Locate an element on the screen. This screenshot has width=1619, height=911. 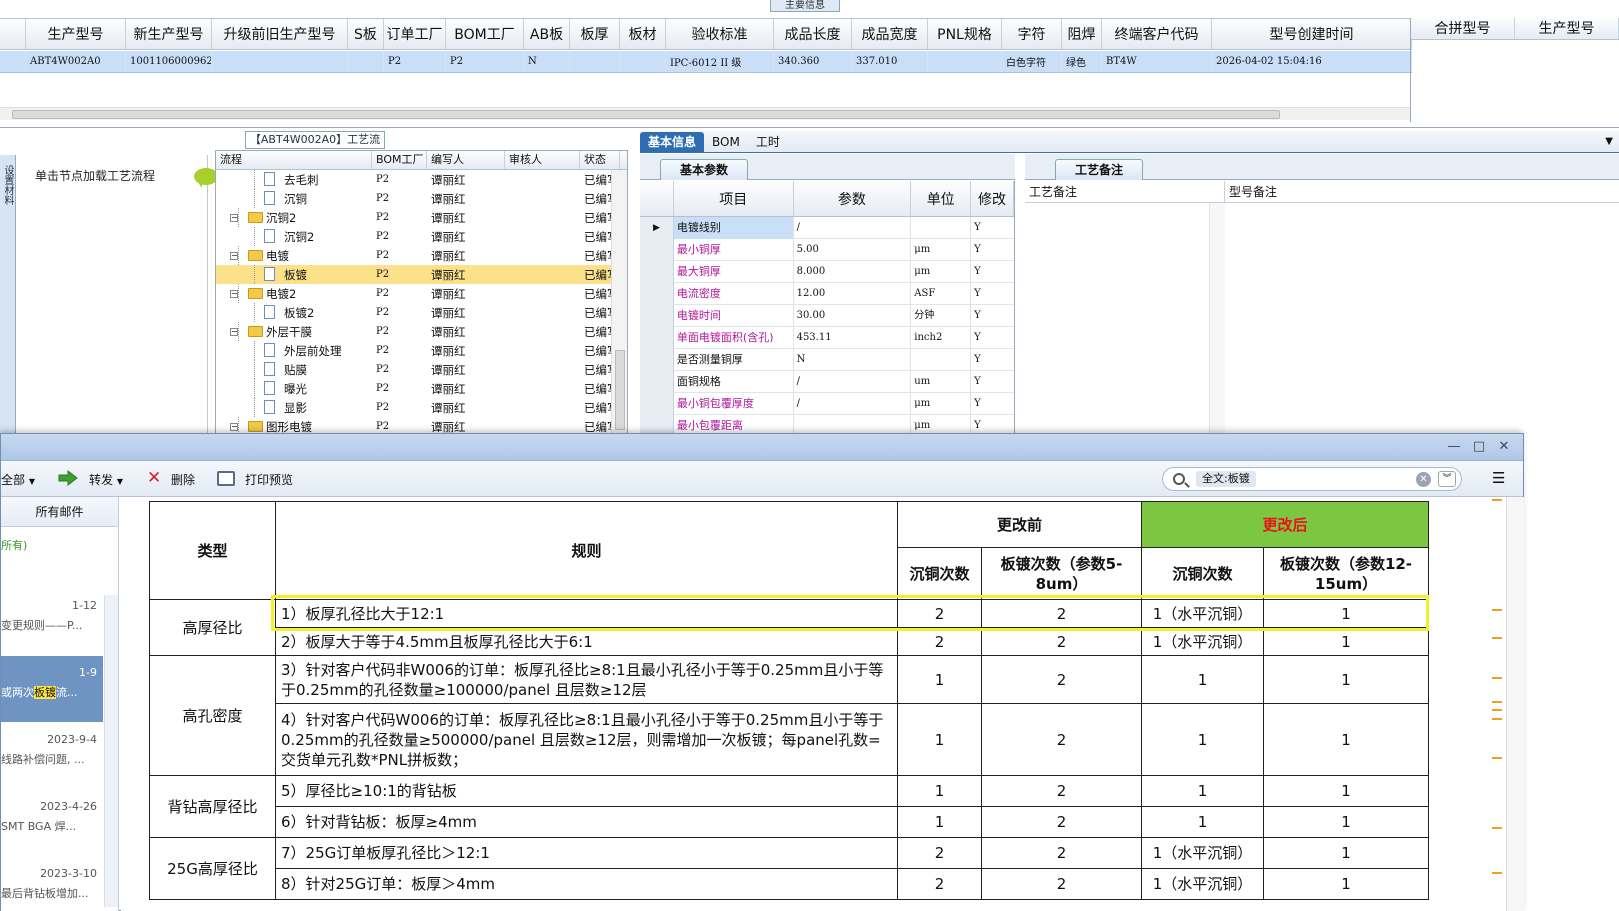
content-scrollbar is located at coordinates (1515, 704).